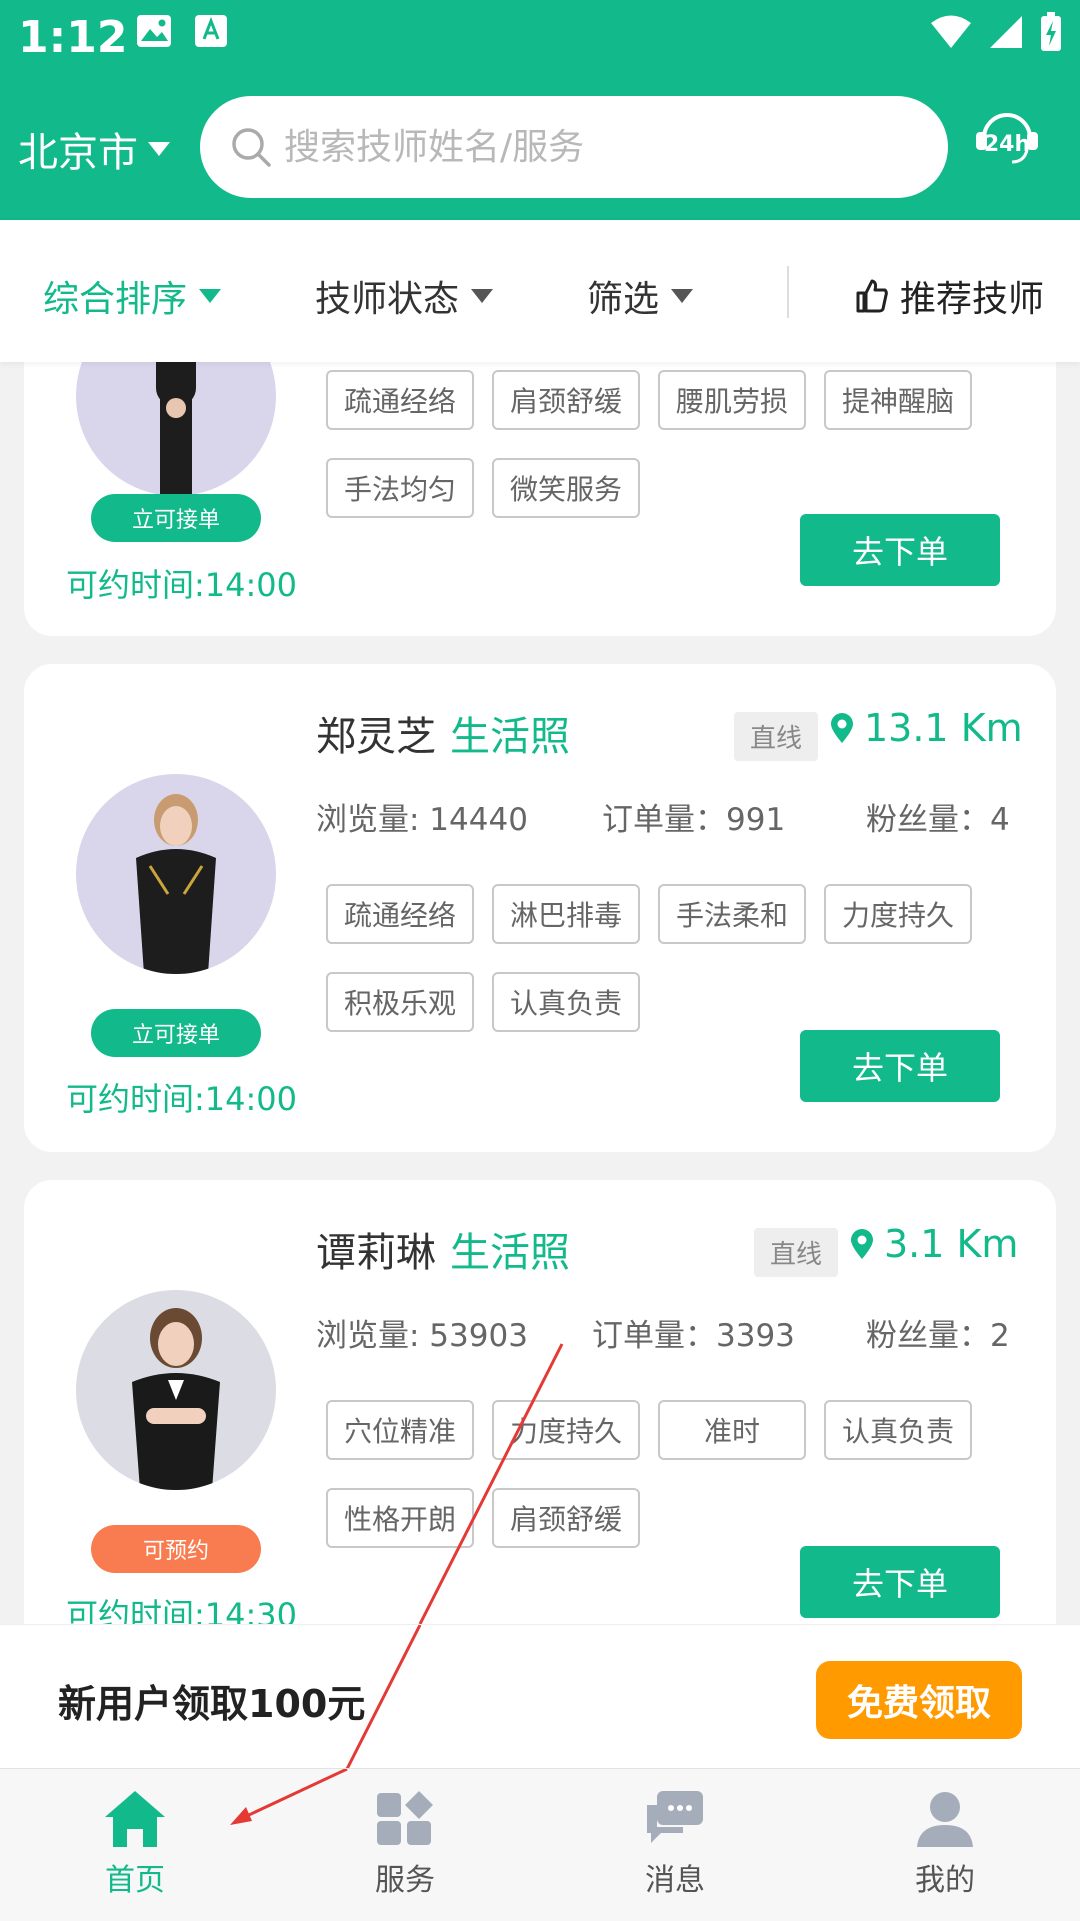 This screenshot has width=1080, height=1921. I want to click on sort-filter-label: 综合排序, so click(115, 299).